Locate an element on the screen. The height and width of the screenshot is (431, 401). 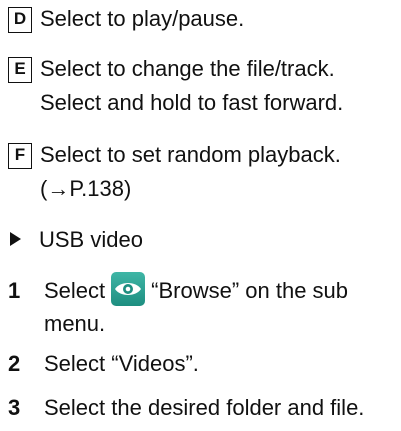
item-f-line-2: (→P.138) is located at coordinates (85, 189).